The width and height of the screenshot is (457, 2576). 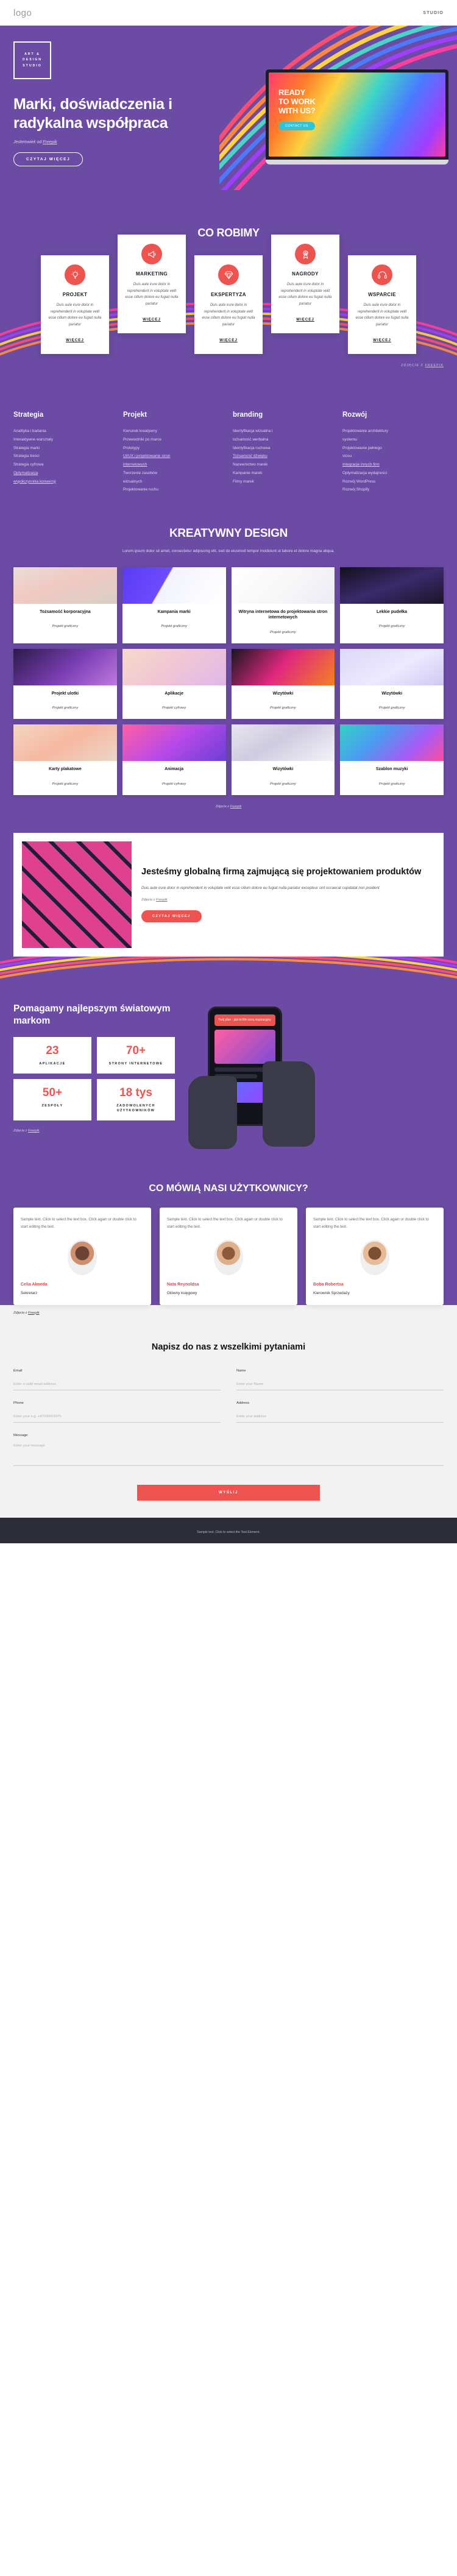 What do you see at coordinates (283, 448) in the screenshot?
I see `list-item: Identyfikacja ruchowa` at bounding box center [283, 448].